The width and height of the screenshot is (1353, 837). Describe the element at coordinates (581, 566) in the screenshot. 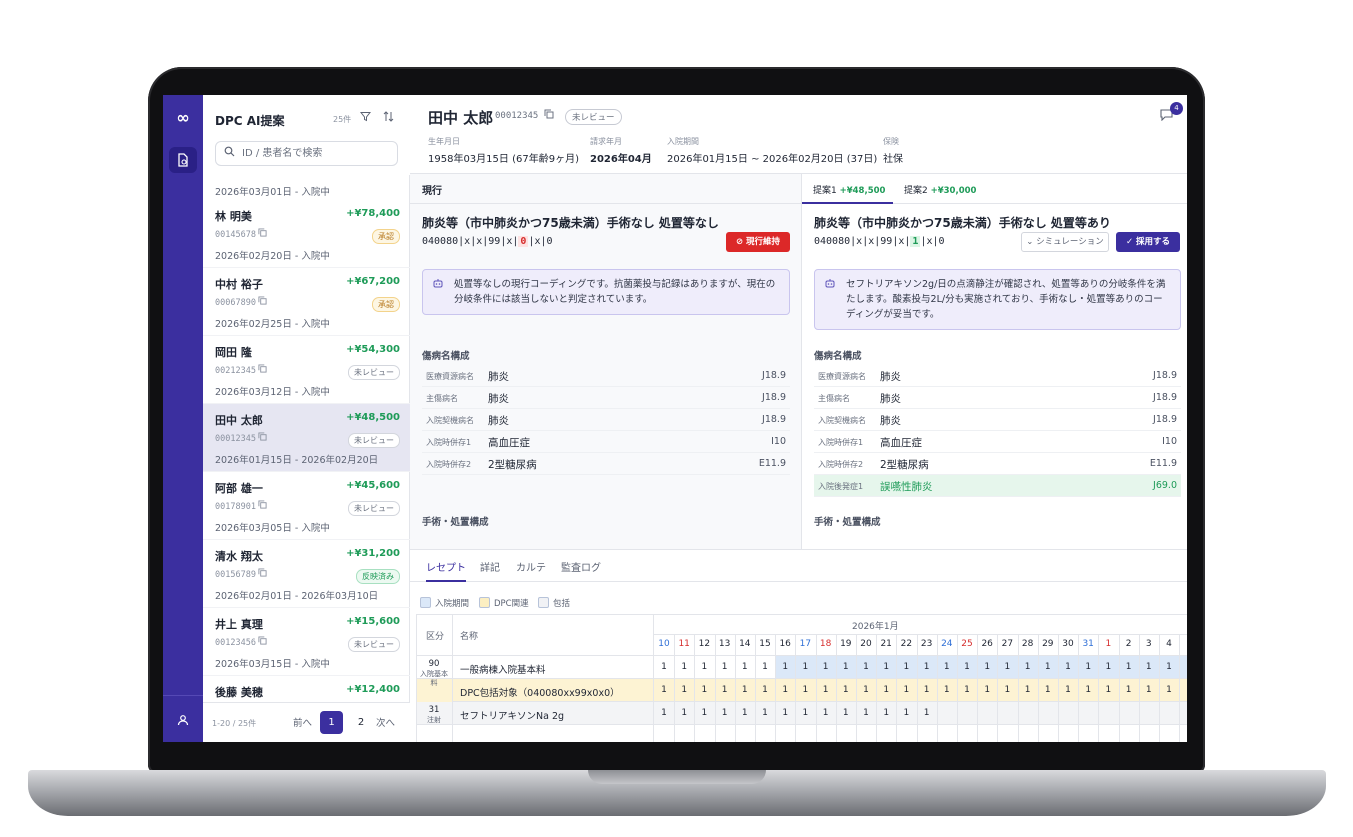

I see `tab-audit-log: 監査ログ` at that location.